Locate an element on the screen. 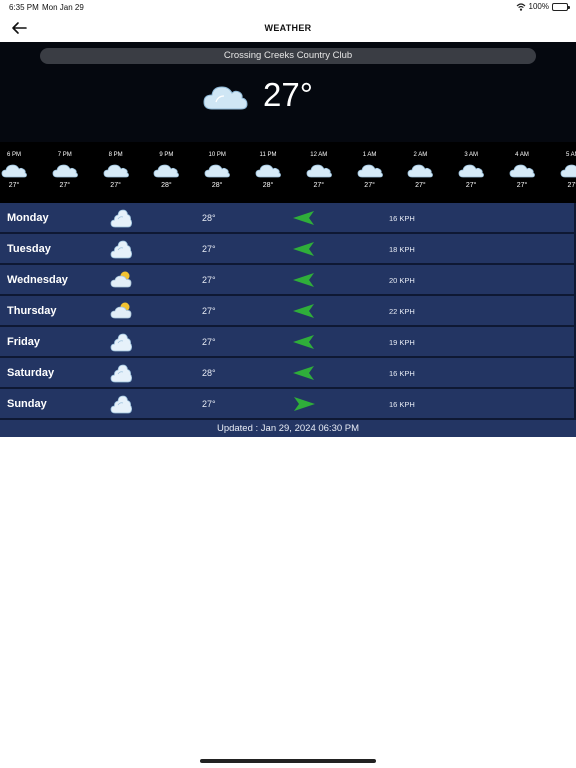 The width and height of the screenshot is (576, 768). page-title: WEATHER is located at coordinates (288, 28).